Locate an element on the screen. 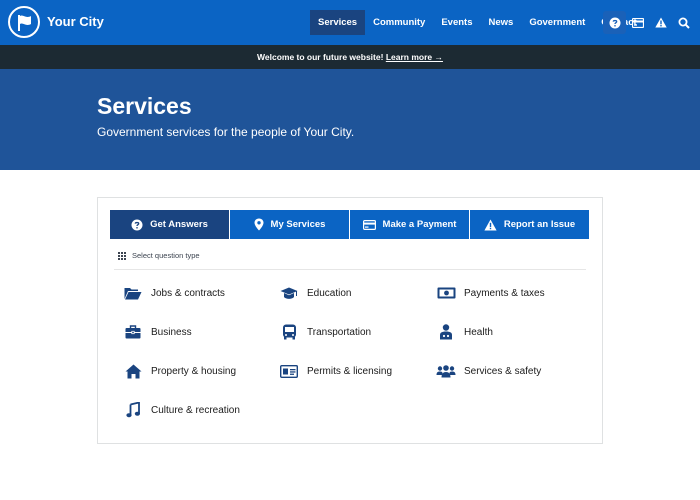 This screenshot has height=500, width=700. bus-icon is located at coordinates (289, 332).